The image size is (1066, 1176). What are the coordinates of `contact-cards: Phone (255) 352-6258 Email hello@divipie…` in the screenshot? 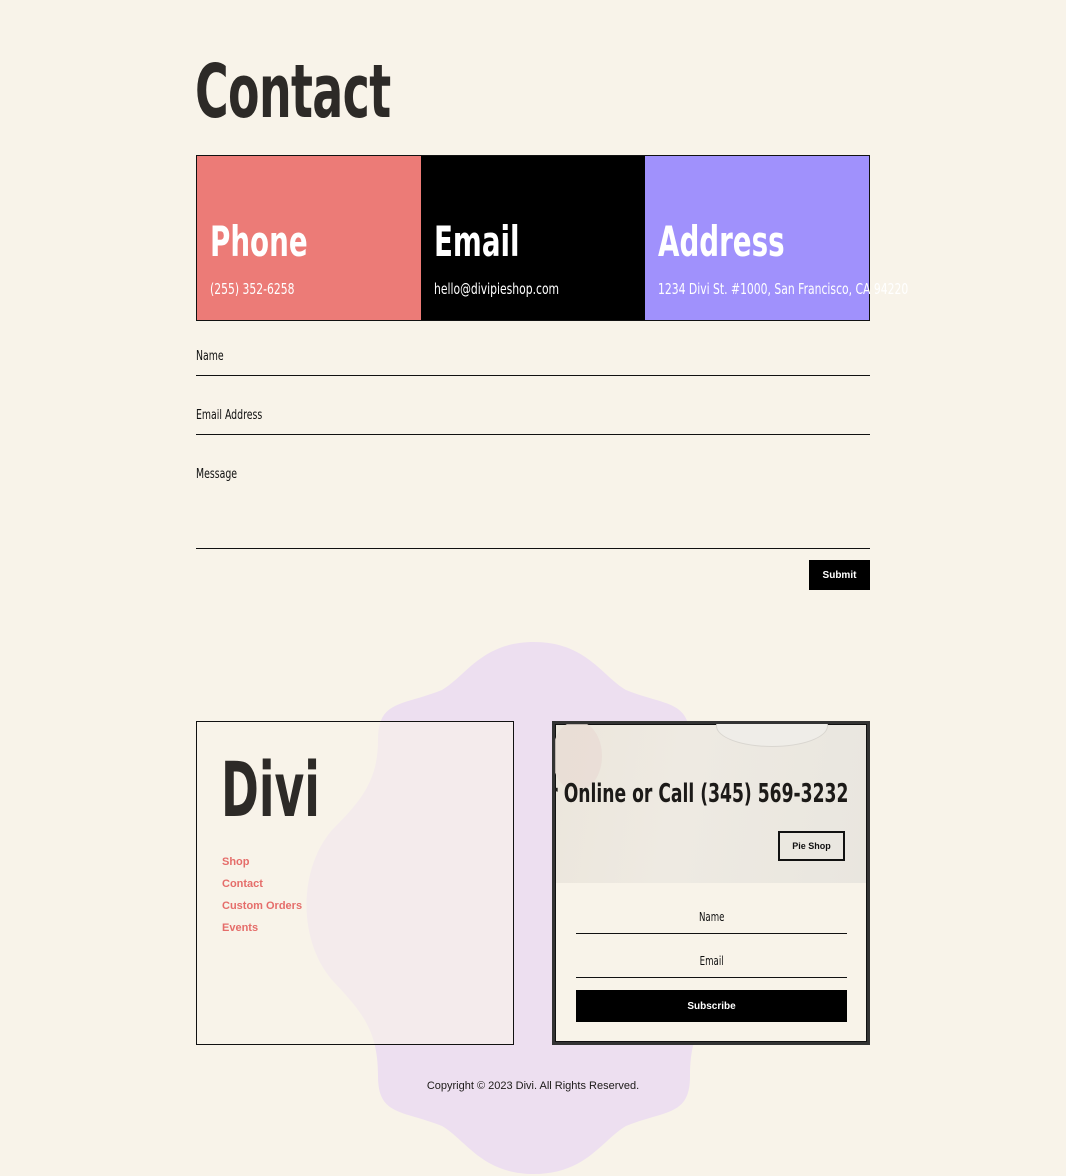 It's located at (552, 238).